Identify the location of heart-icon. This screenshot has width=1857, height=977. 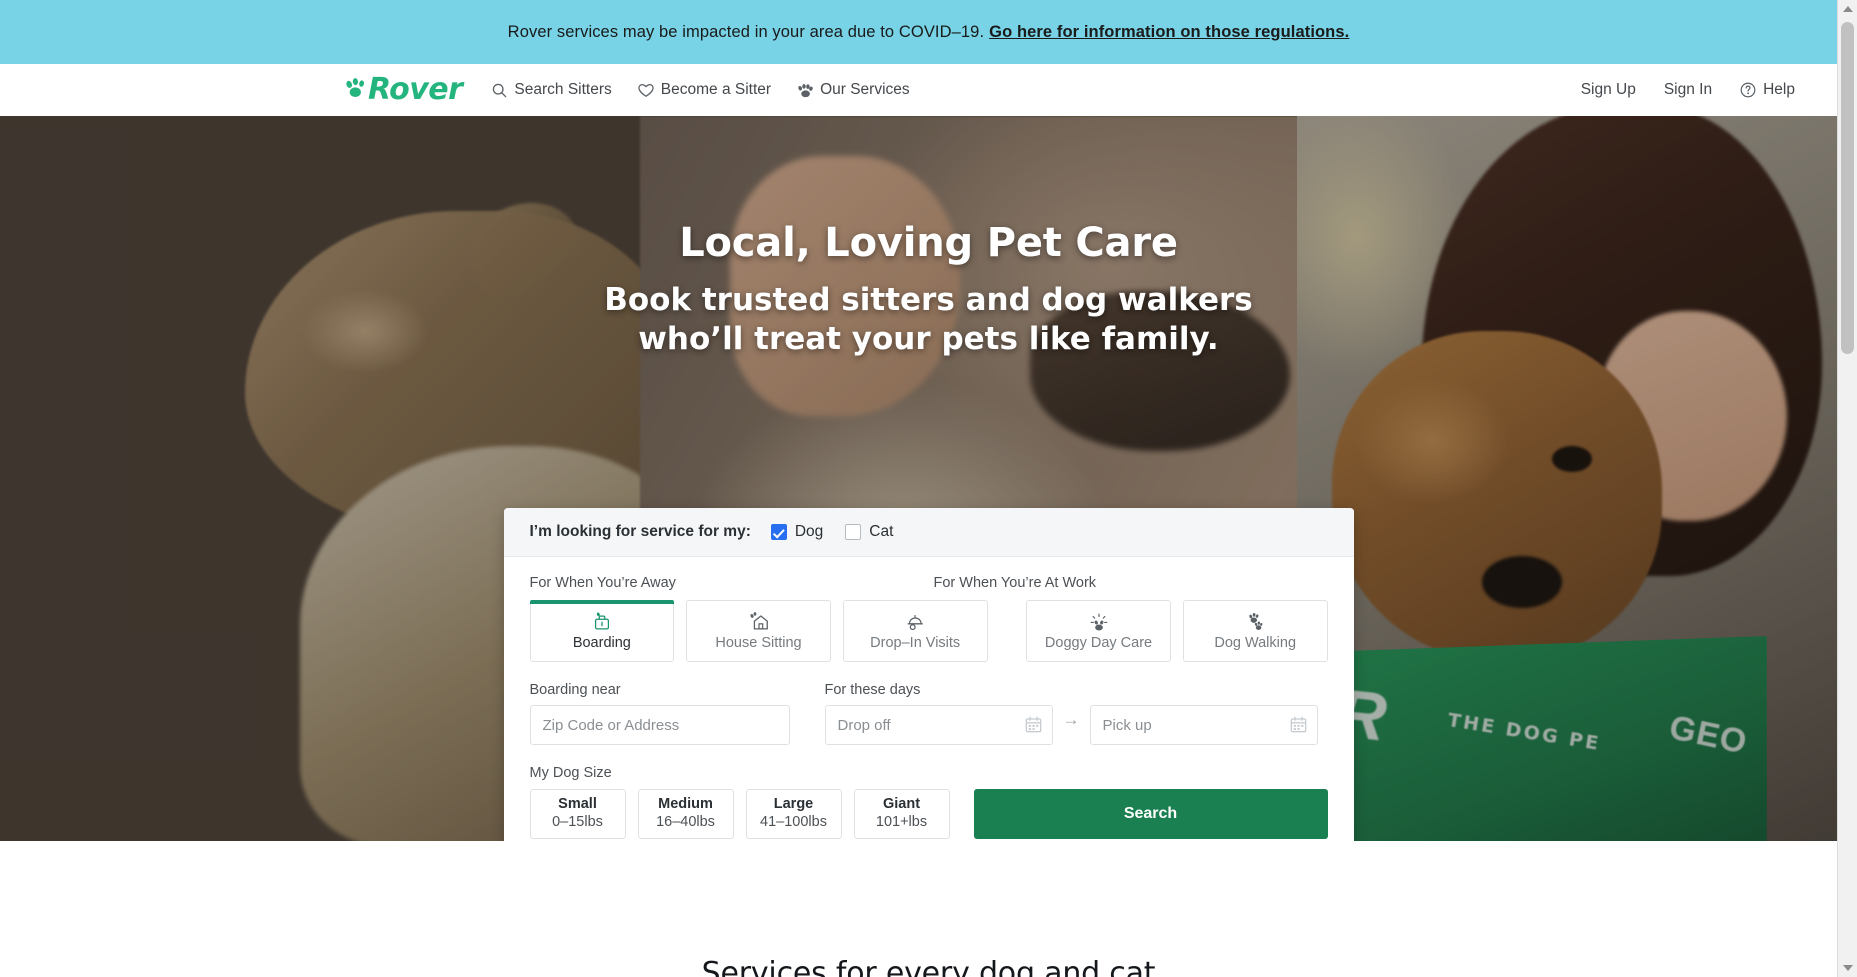
(646, 90).